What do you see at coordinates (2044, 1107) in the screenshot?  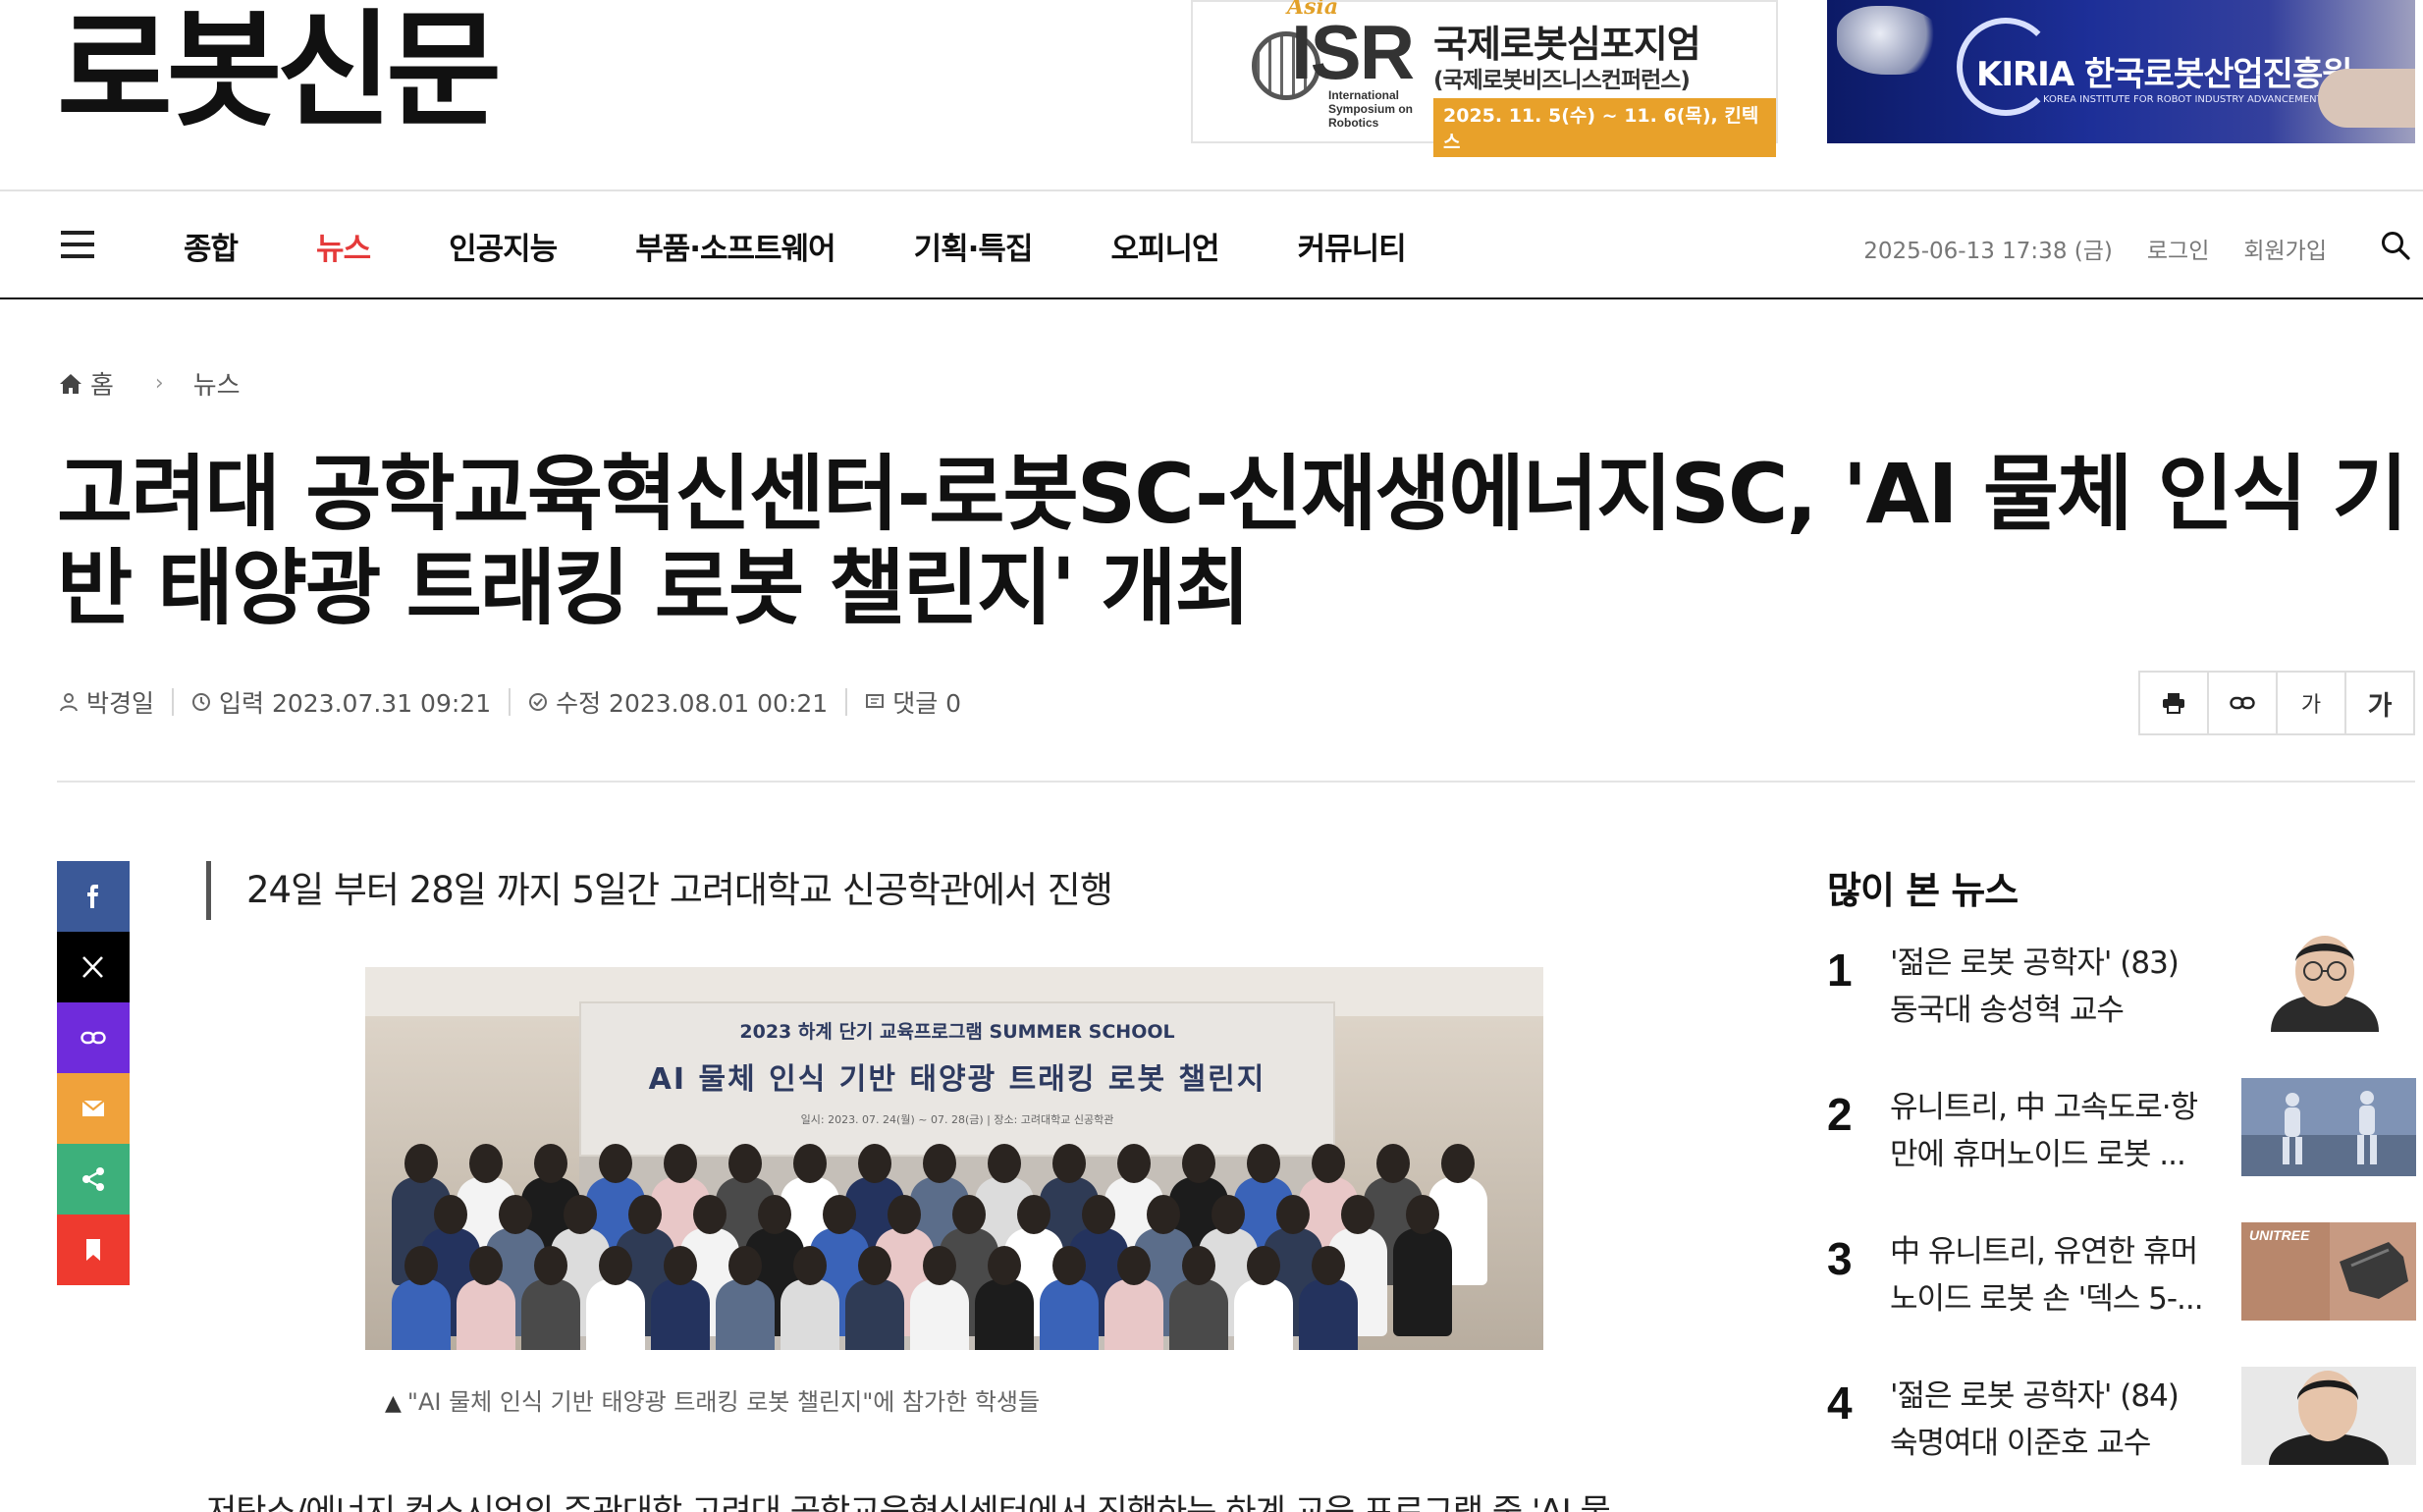 I see `popular-news-title-line: 유니트리, 中 고속도로·항` at bounding box center [2044, 1107].